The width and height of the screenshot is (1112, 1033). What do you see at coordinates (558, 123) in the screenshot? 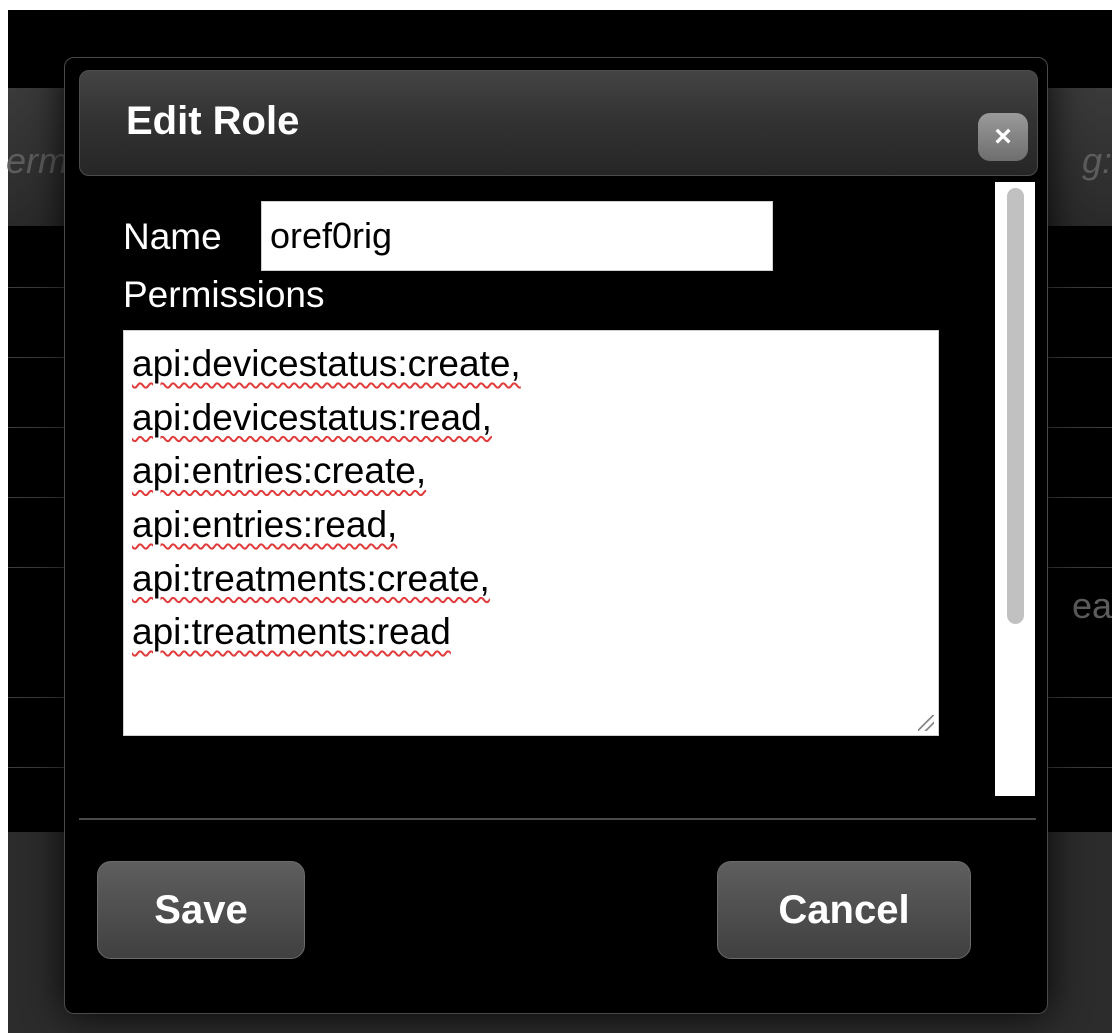
I see `dialog-titlebar: Edit Role ×` at bounding box center [558, 123].